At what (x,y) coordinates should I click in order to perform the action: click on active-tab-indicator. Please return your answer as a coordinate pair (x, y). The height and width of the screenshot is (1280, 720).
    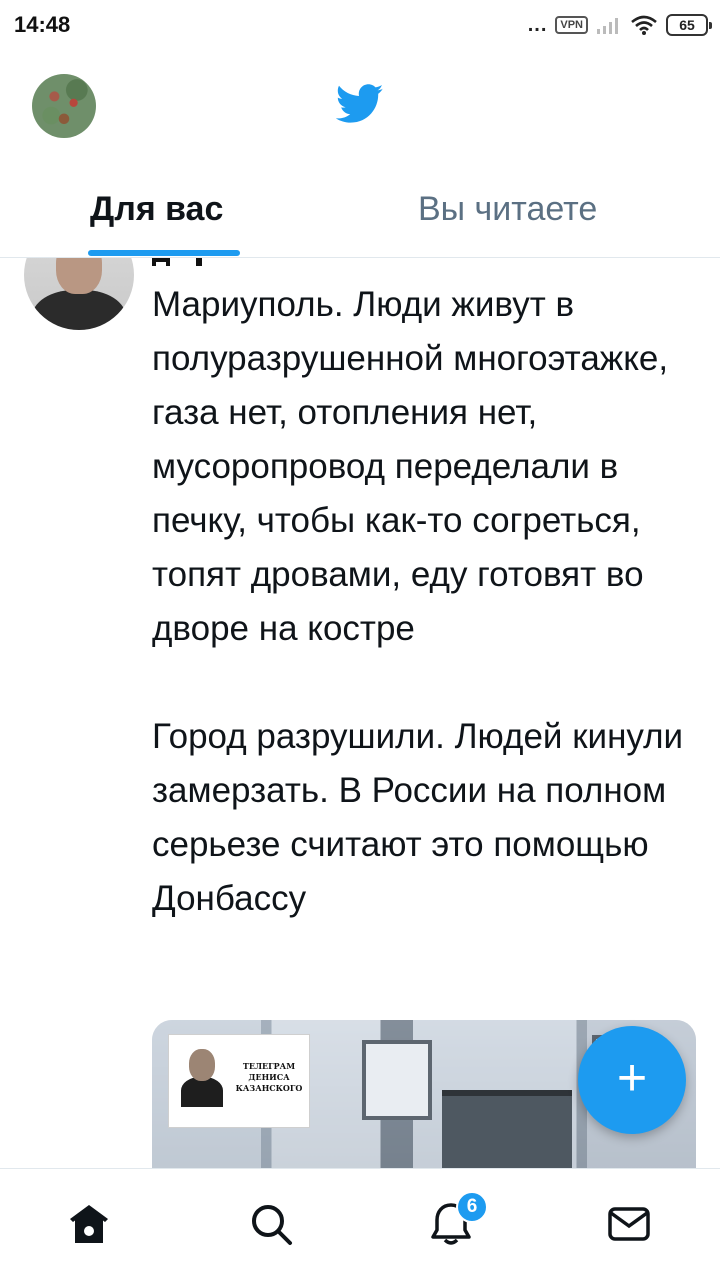
    Looking at the image, I should click on (164, 253).